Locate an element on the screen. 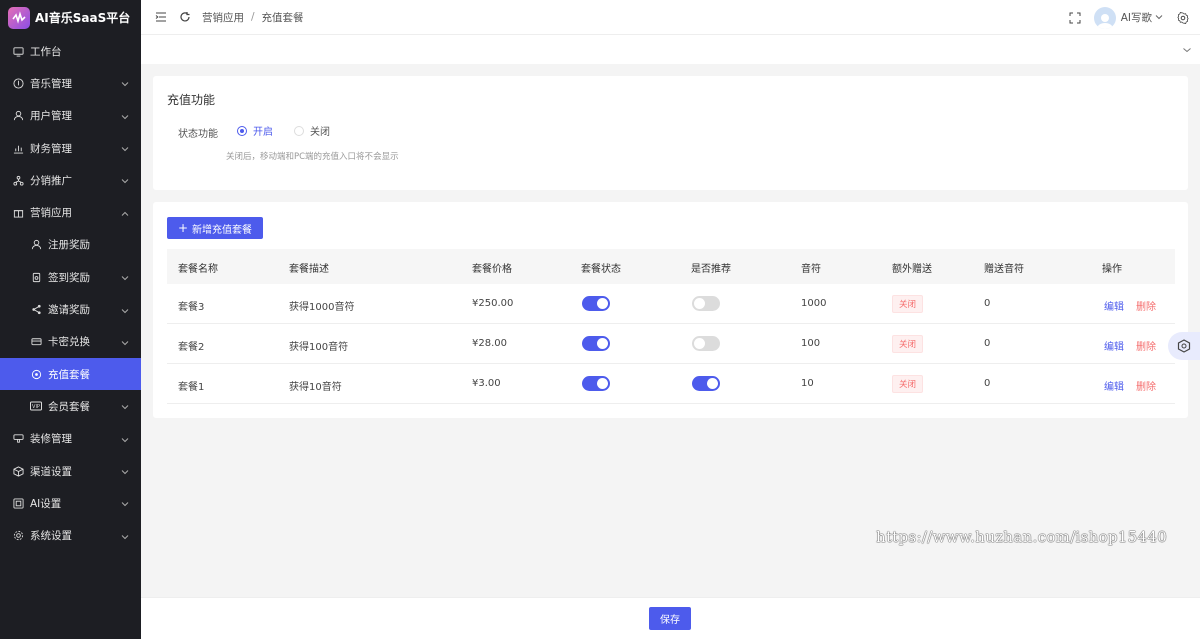 The height and width of the screenshot is (639, 1200). status-label: 状态功能 is located at coordinates (198, 134).